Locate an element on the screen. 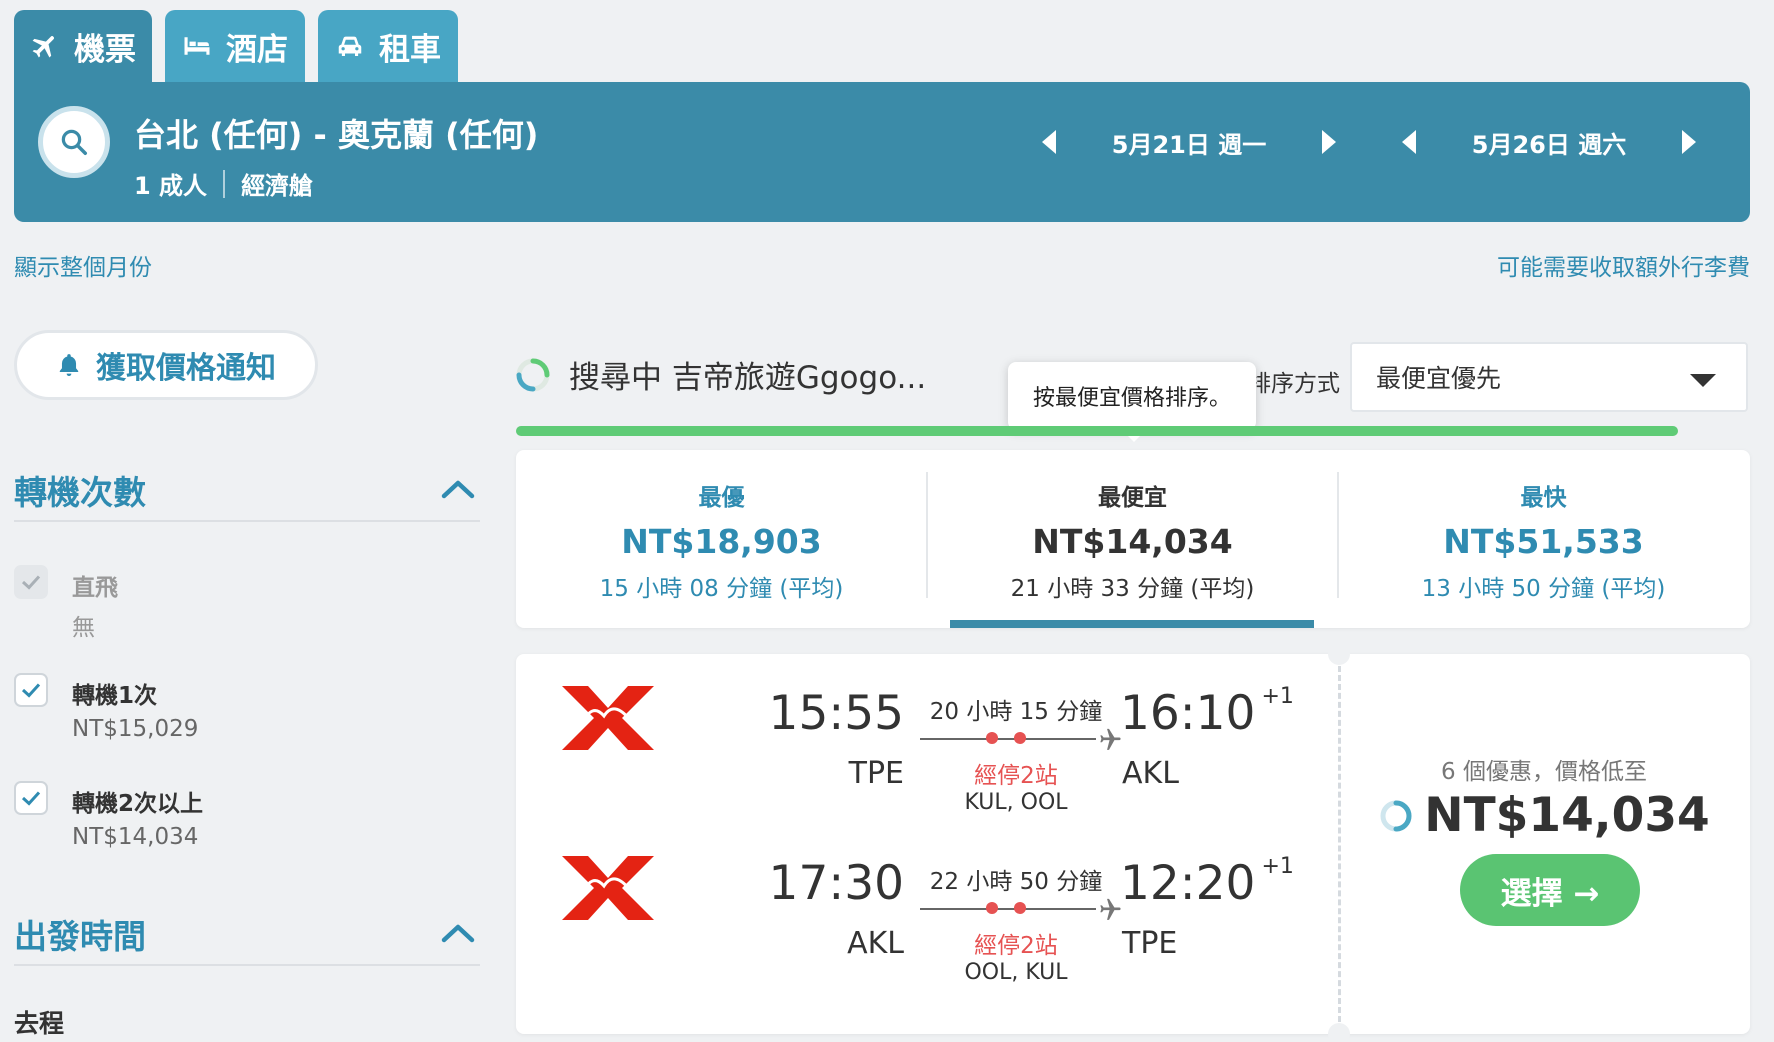 The image size is (1774, 1042). product-tabs: 機票 酒店 租車 is located at coordinates (242, 46).